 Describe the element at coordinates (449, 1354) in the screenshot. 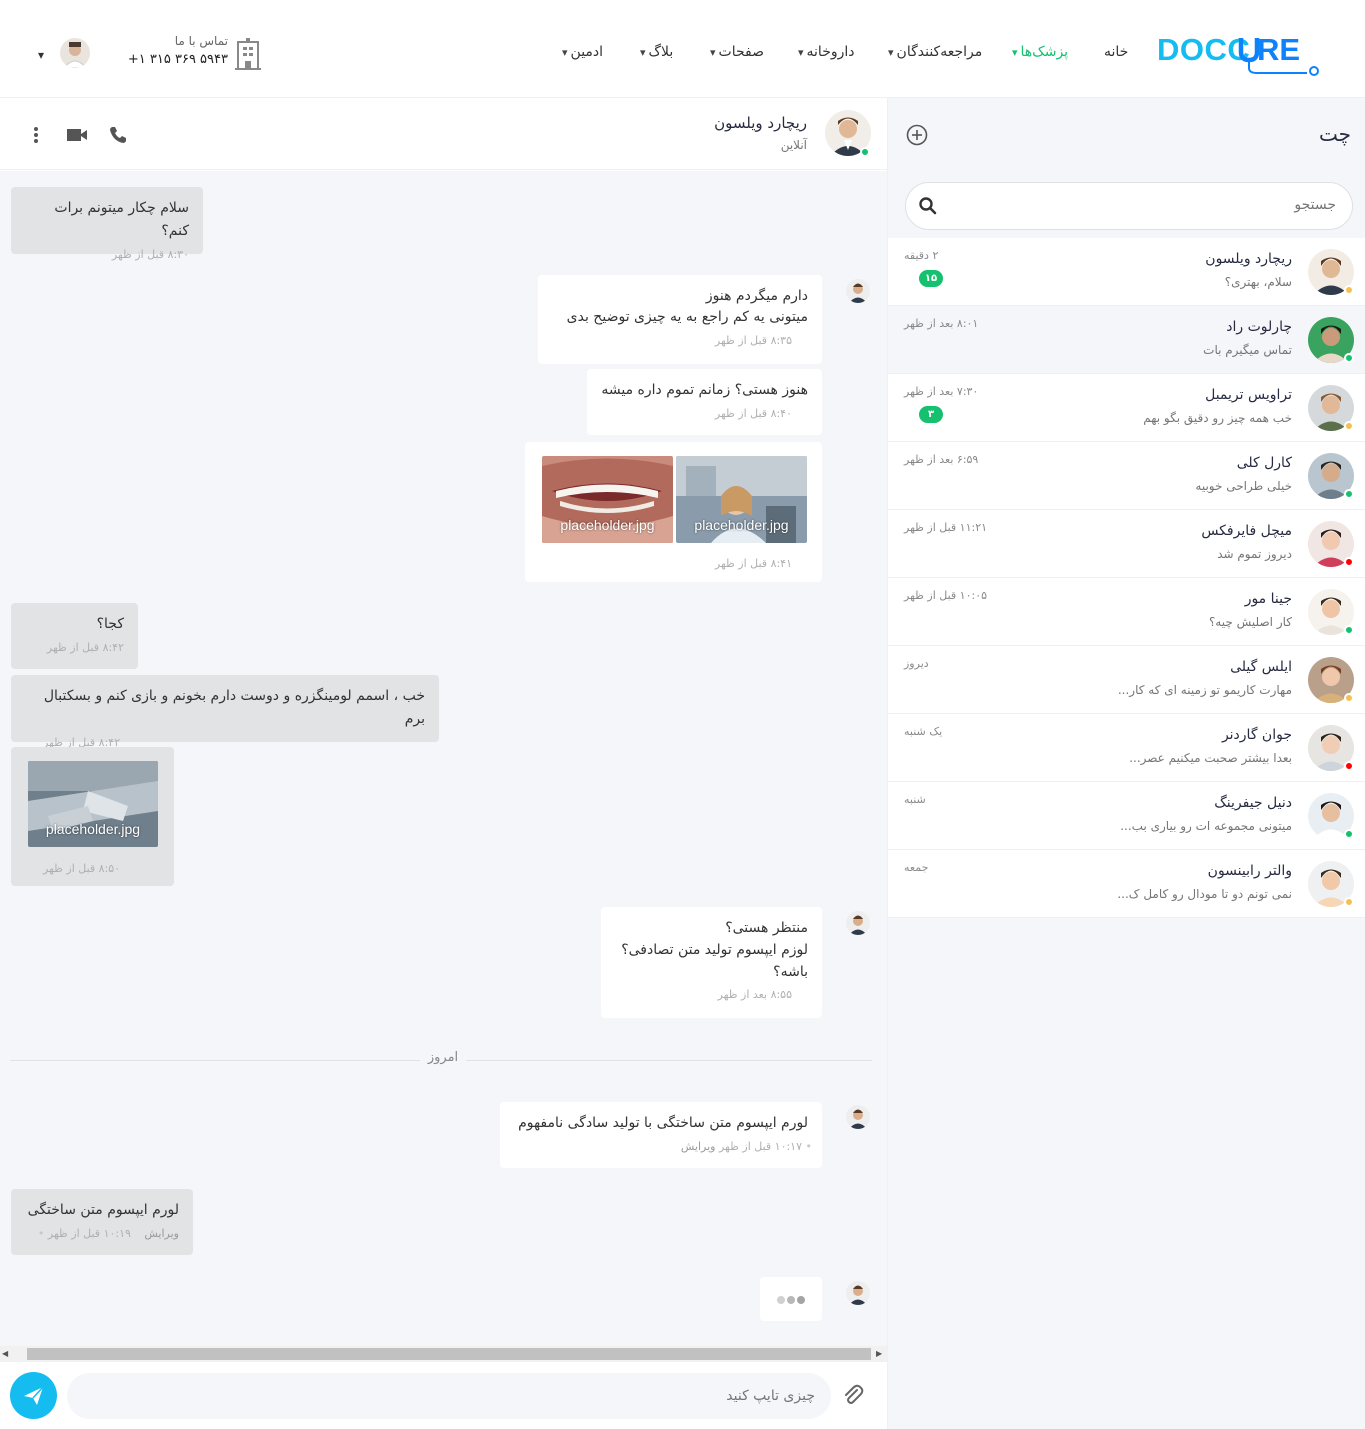

I see `scrollbar-thumb` at that location.